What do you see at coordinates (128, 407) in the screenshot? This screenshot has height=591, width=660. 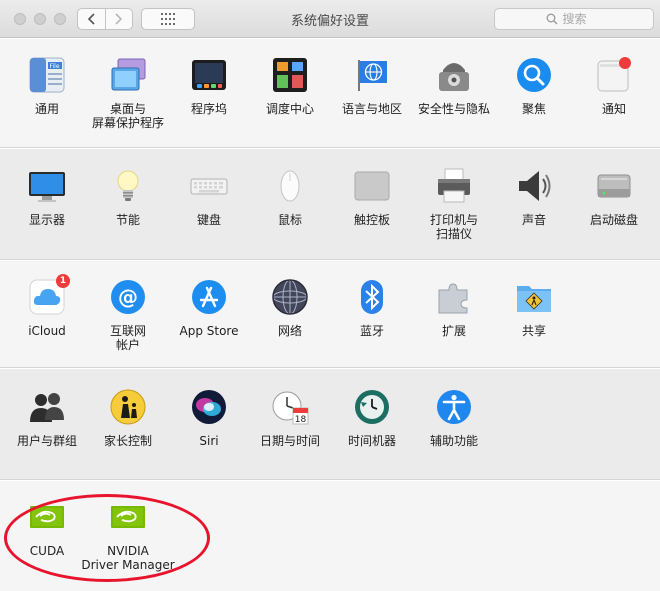 I see `parental-controls-icon` at bounding box center [128, 407].